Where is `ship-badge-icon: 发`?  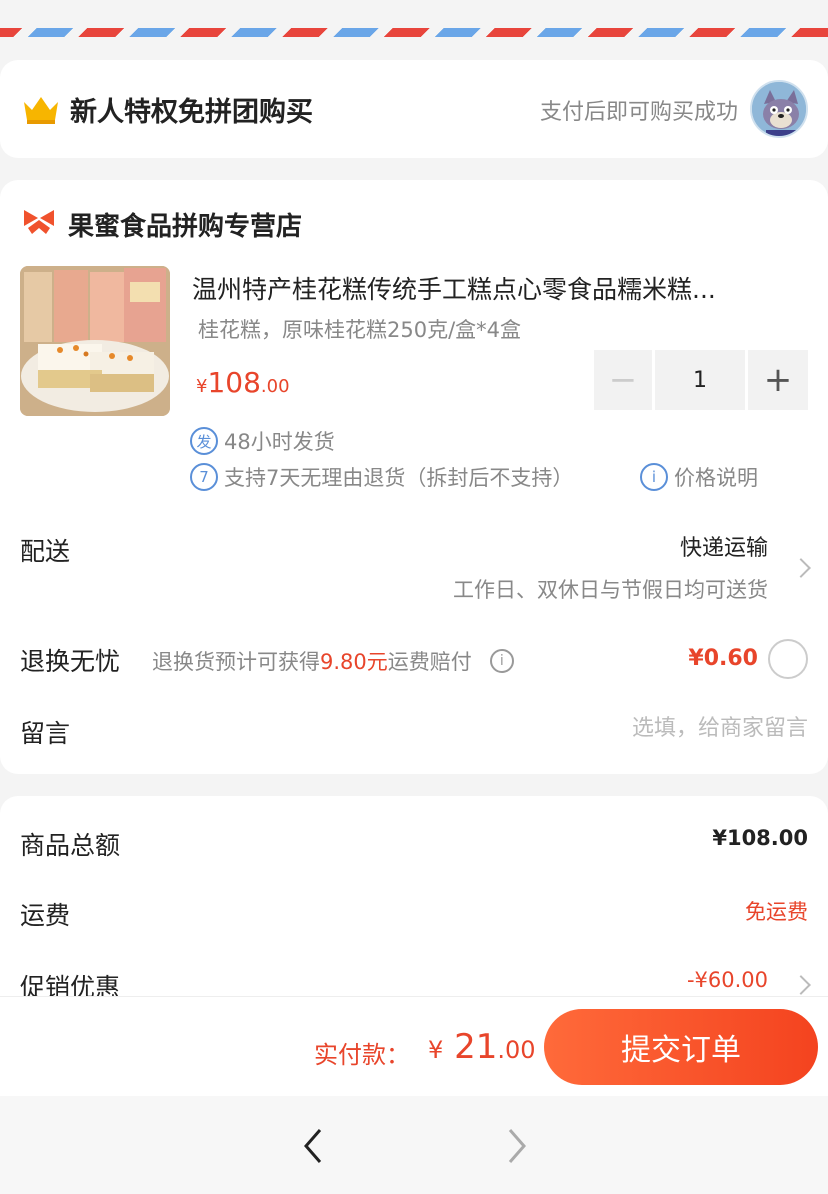 ship-badge-icon: 发 is located at coordinates (204, 441).